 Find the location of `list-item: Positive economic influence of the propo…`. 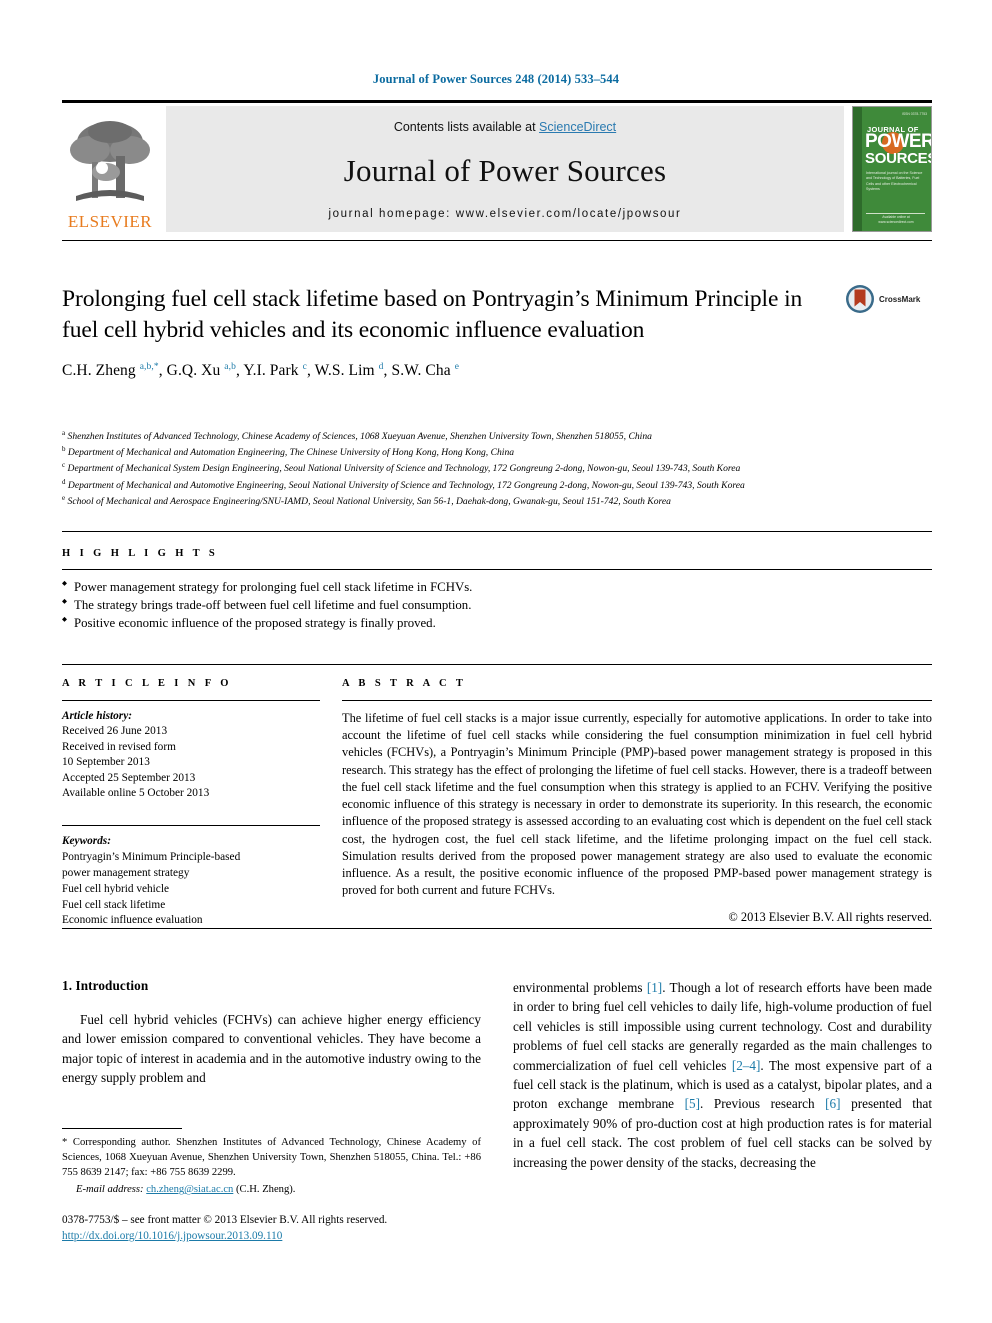

list-item: Positive economic influence of the propo… is located at coordinates (497, 623).